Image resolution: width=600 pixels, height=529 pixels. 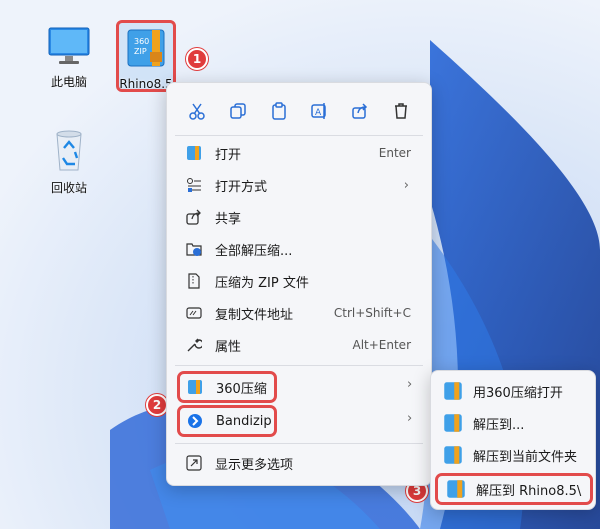 What do you see at coordinates (300, 313) in the screenshot?
I see `menu-item-copy-path: 复制文件地址 Ctrl+Shift+C` at bounding box center [300, 313].